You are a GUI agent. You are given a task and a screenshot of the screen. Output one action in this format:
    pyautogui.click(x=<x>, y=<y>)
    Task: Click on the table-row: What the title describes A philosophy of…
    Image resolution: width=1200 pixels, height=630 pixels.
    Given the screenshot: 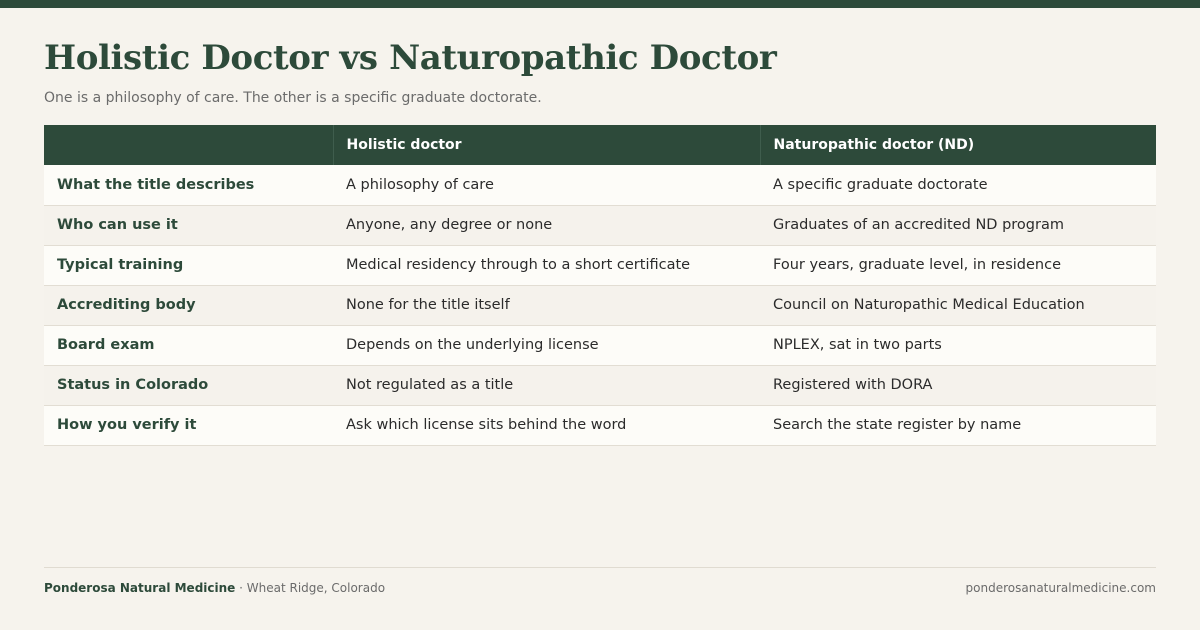 What is the action you would take?
    pyautogui.click(x=600, y=185)
    